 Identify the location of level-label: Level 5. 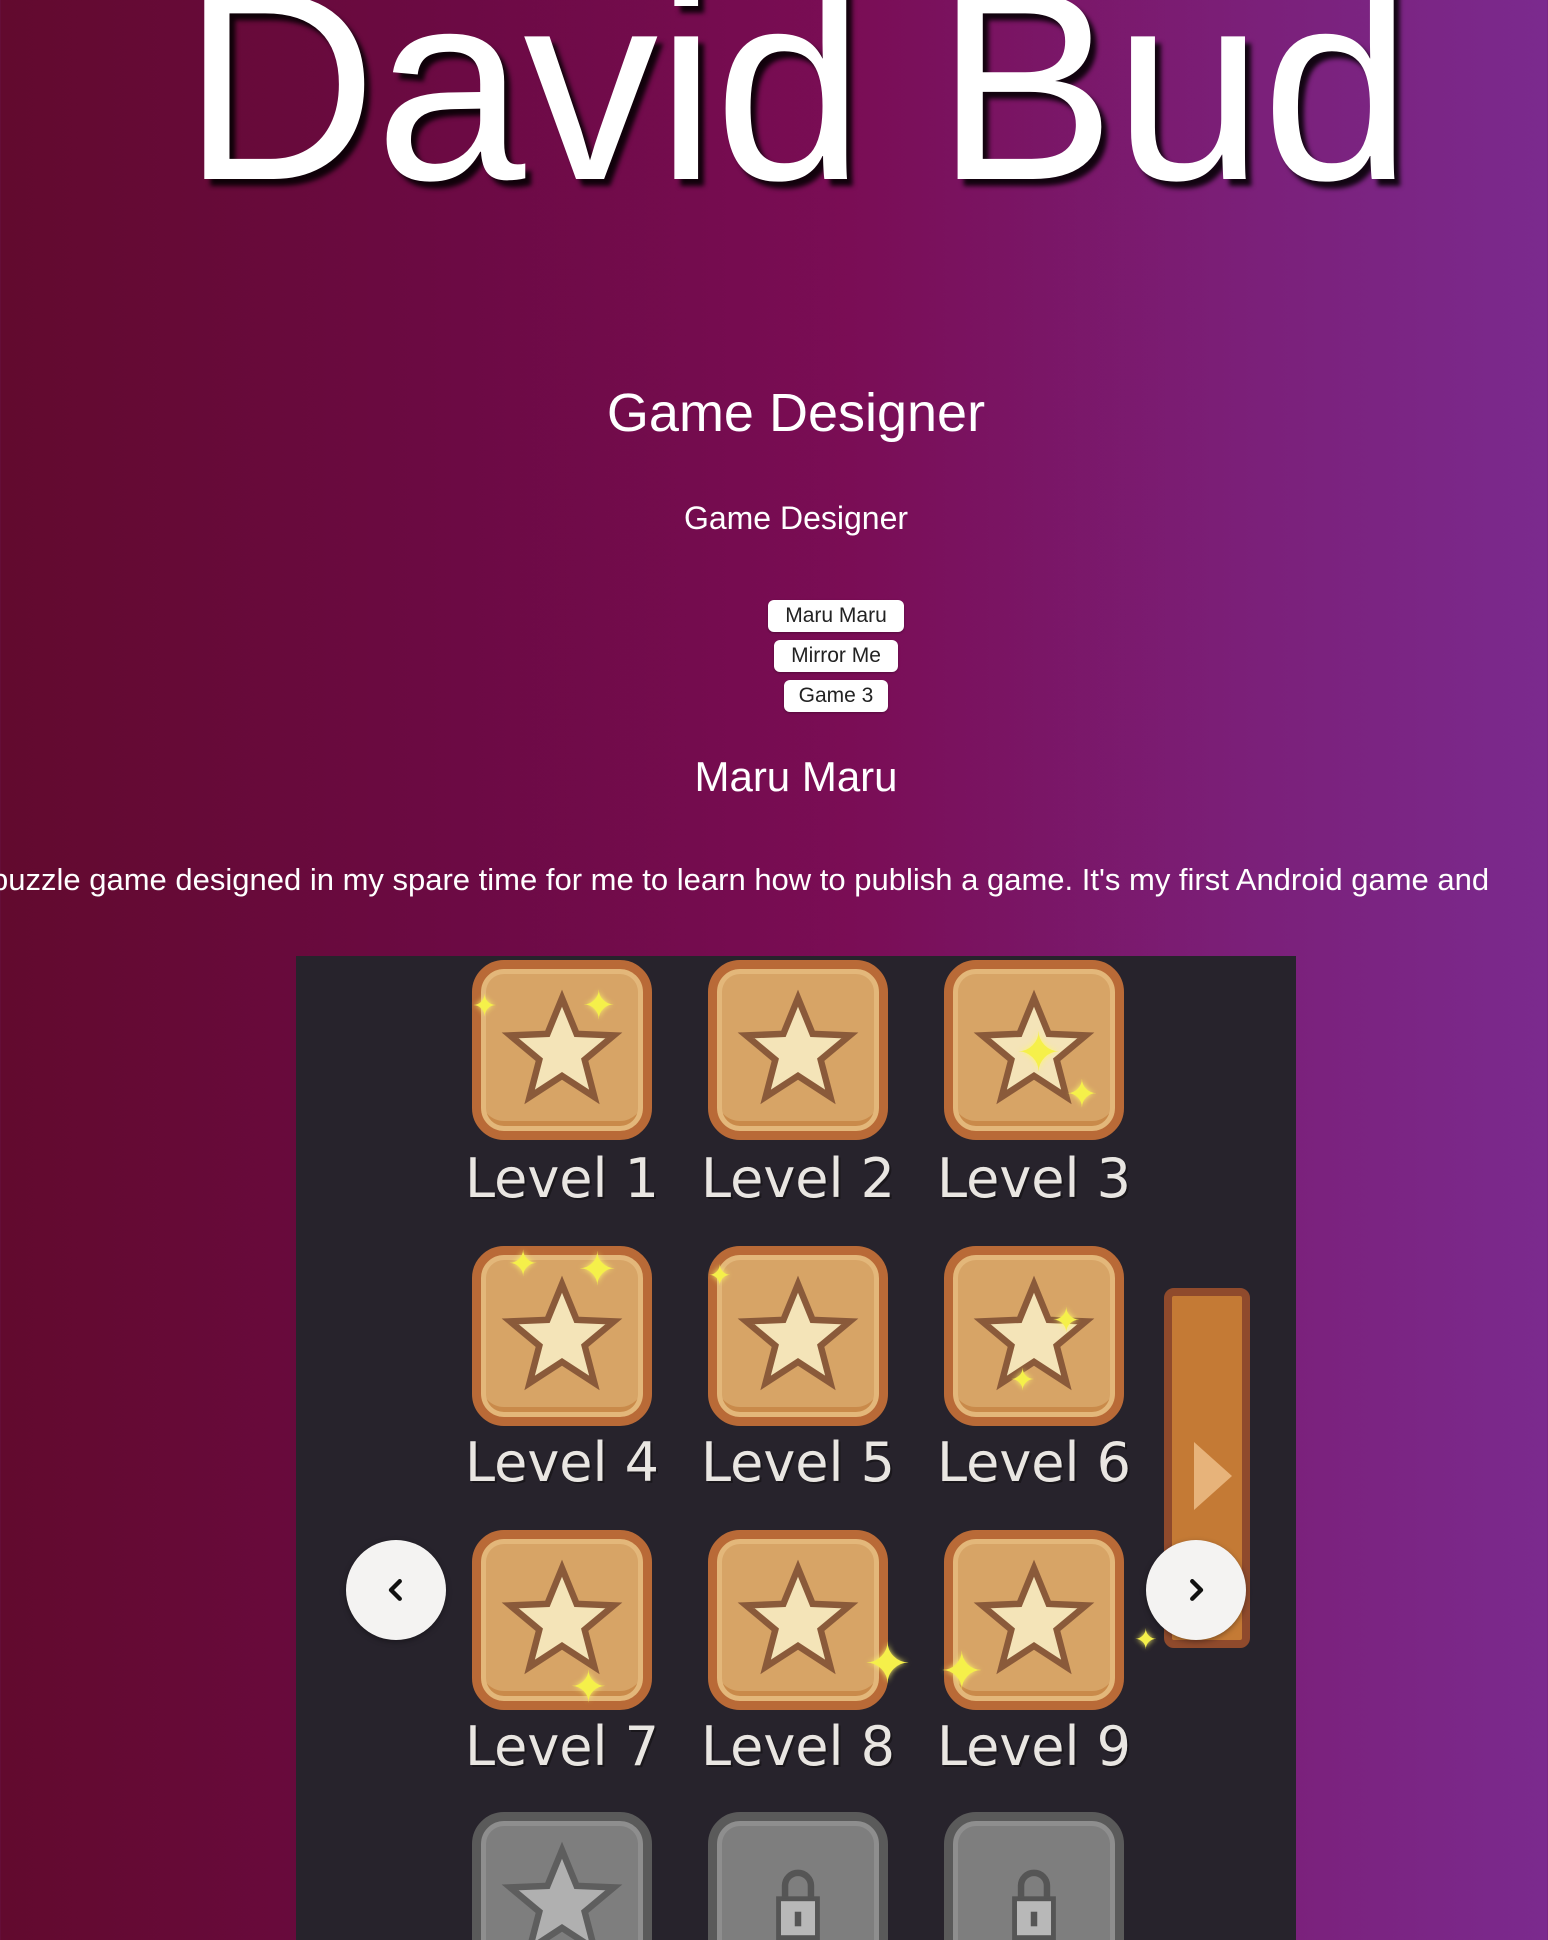
(798, 1462).